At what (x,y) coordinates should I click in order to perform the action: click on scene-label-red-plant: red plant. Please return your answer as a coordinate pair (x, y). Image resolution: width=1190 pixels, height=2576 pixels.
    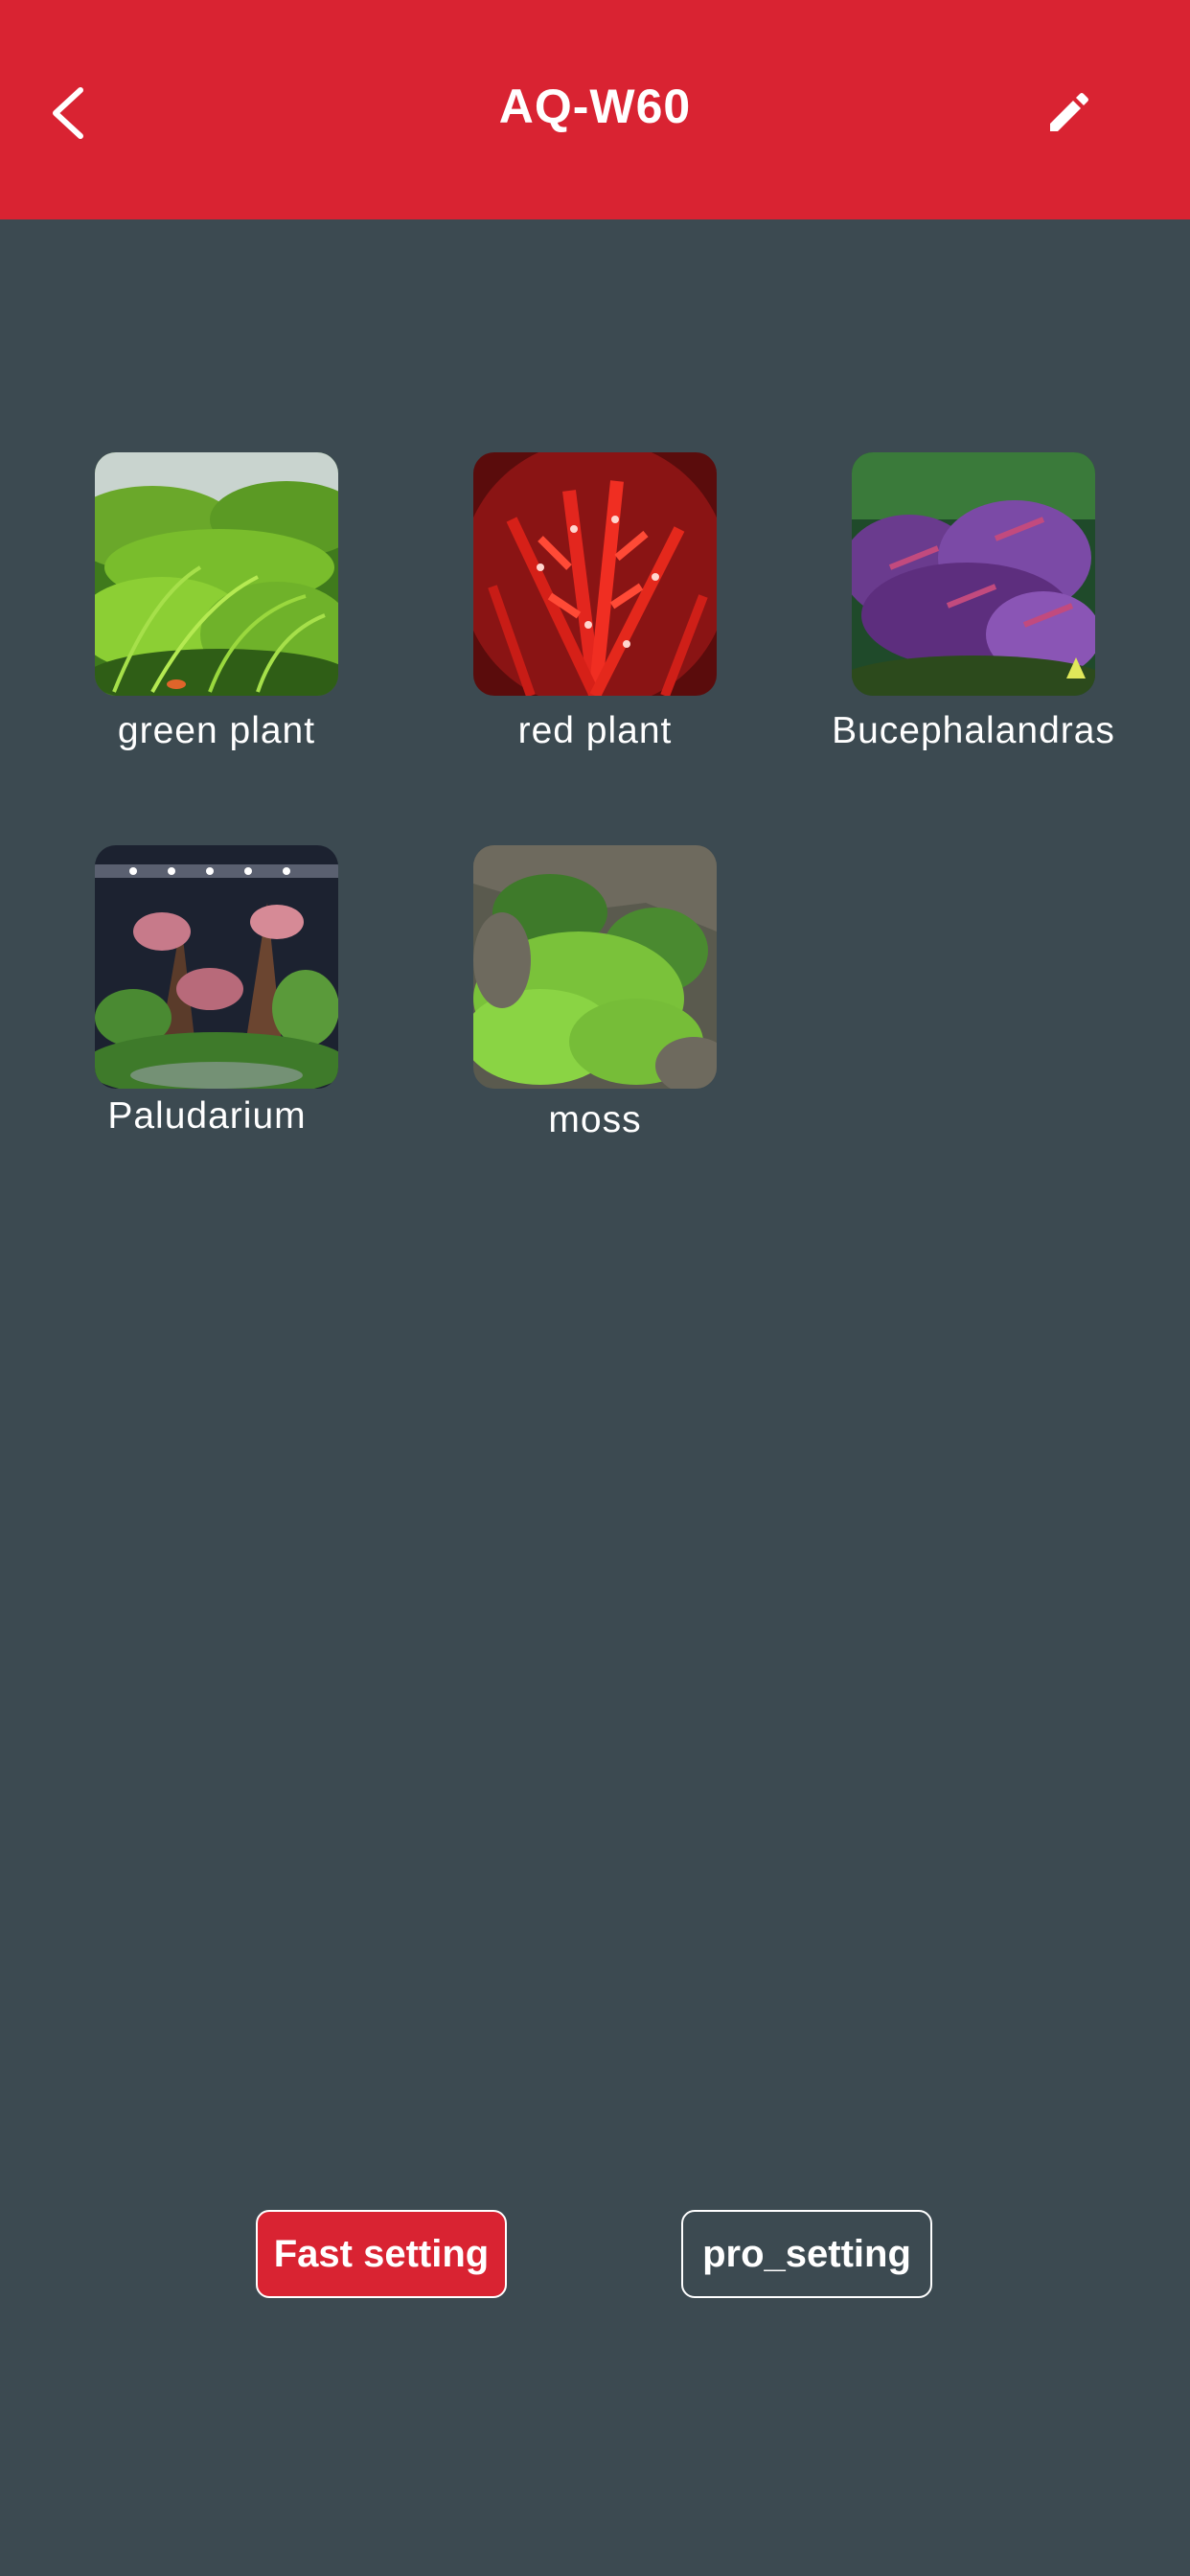
    Looking at the image, I should click on (595, 730).